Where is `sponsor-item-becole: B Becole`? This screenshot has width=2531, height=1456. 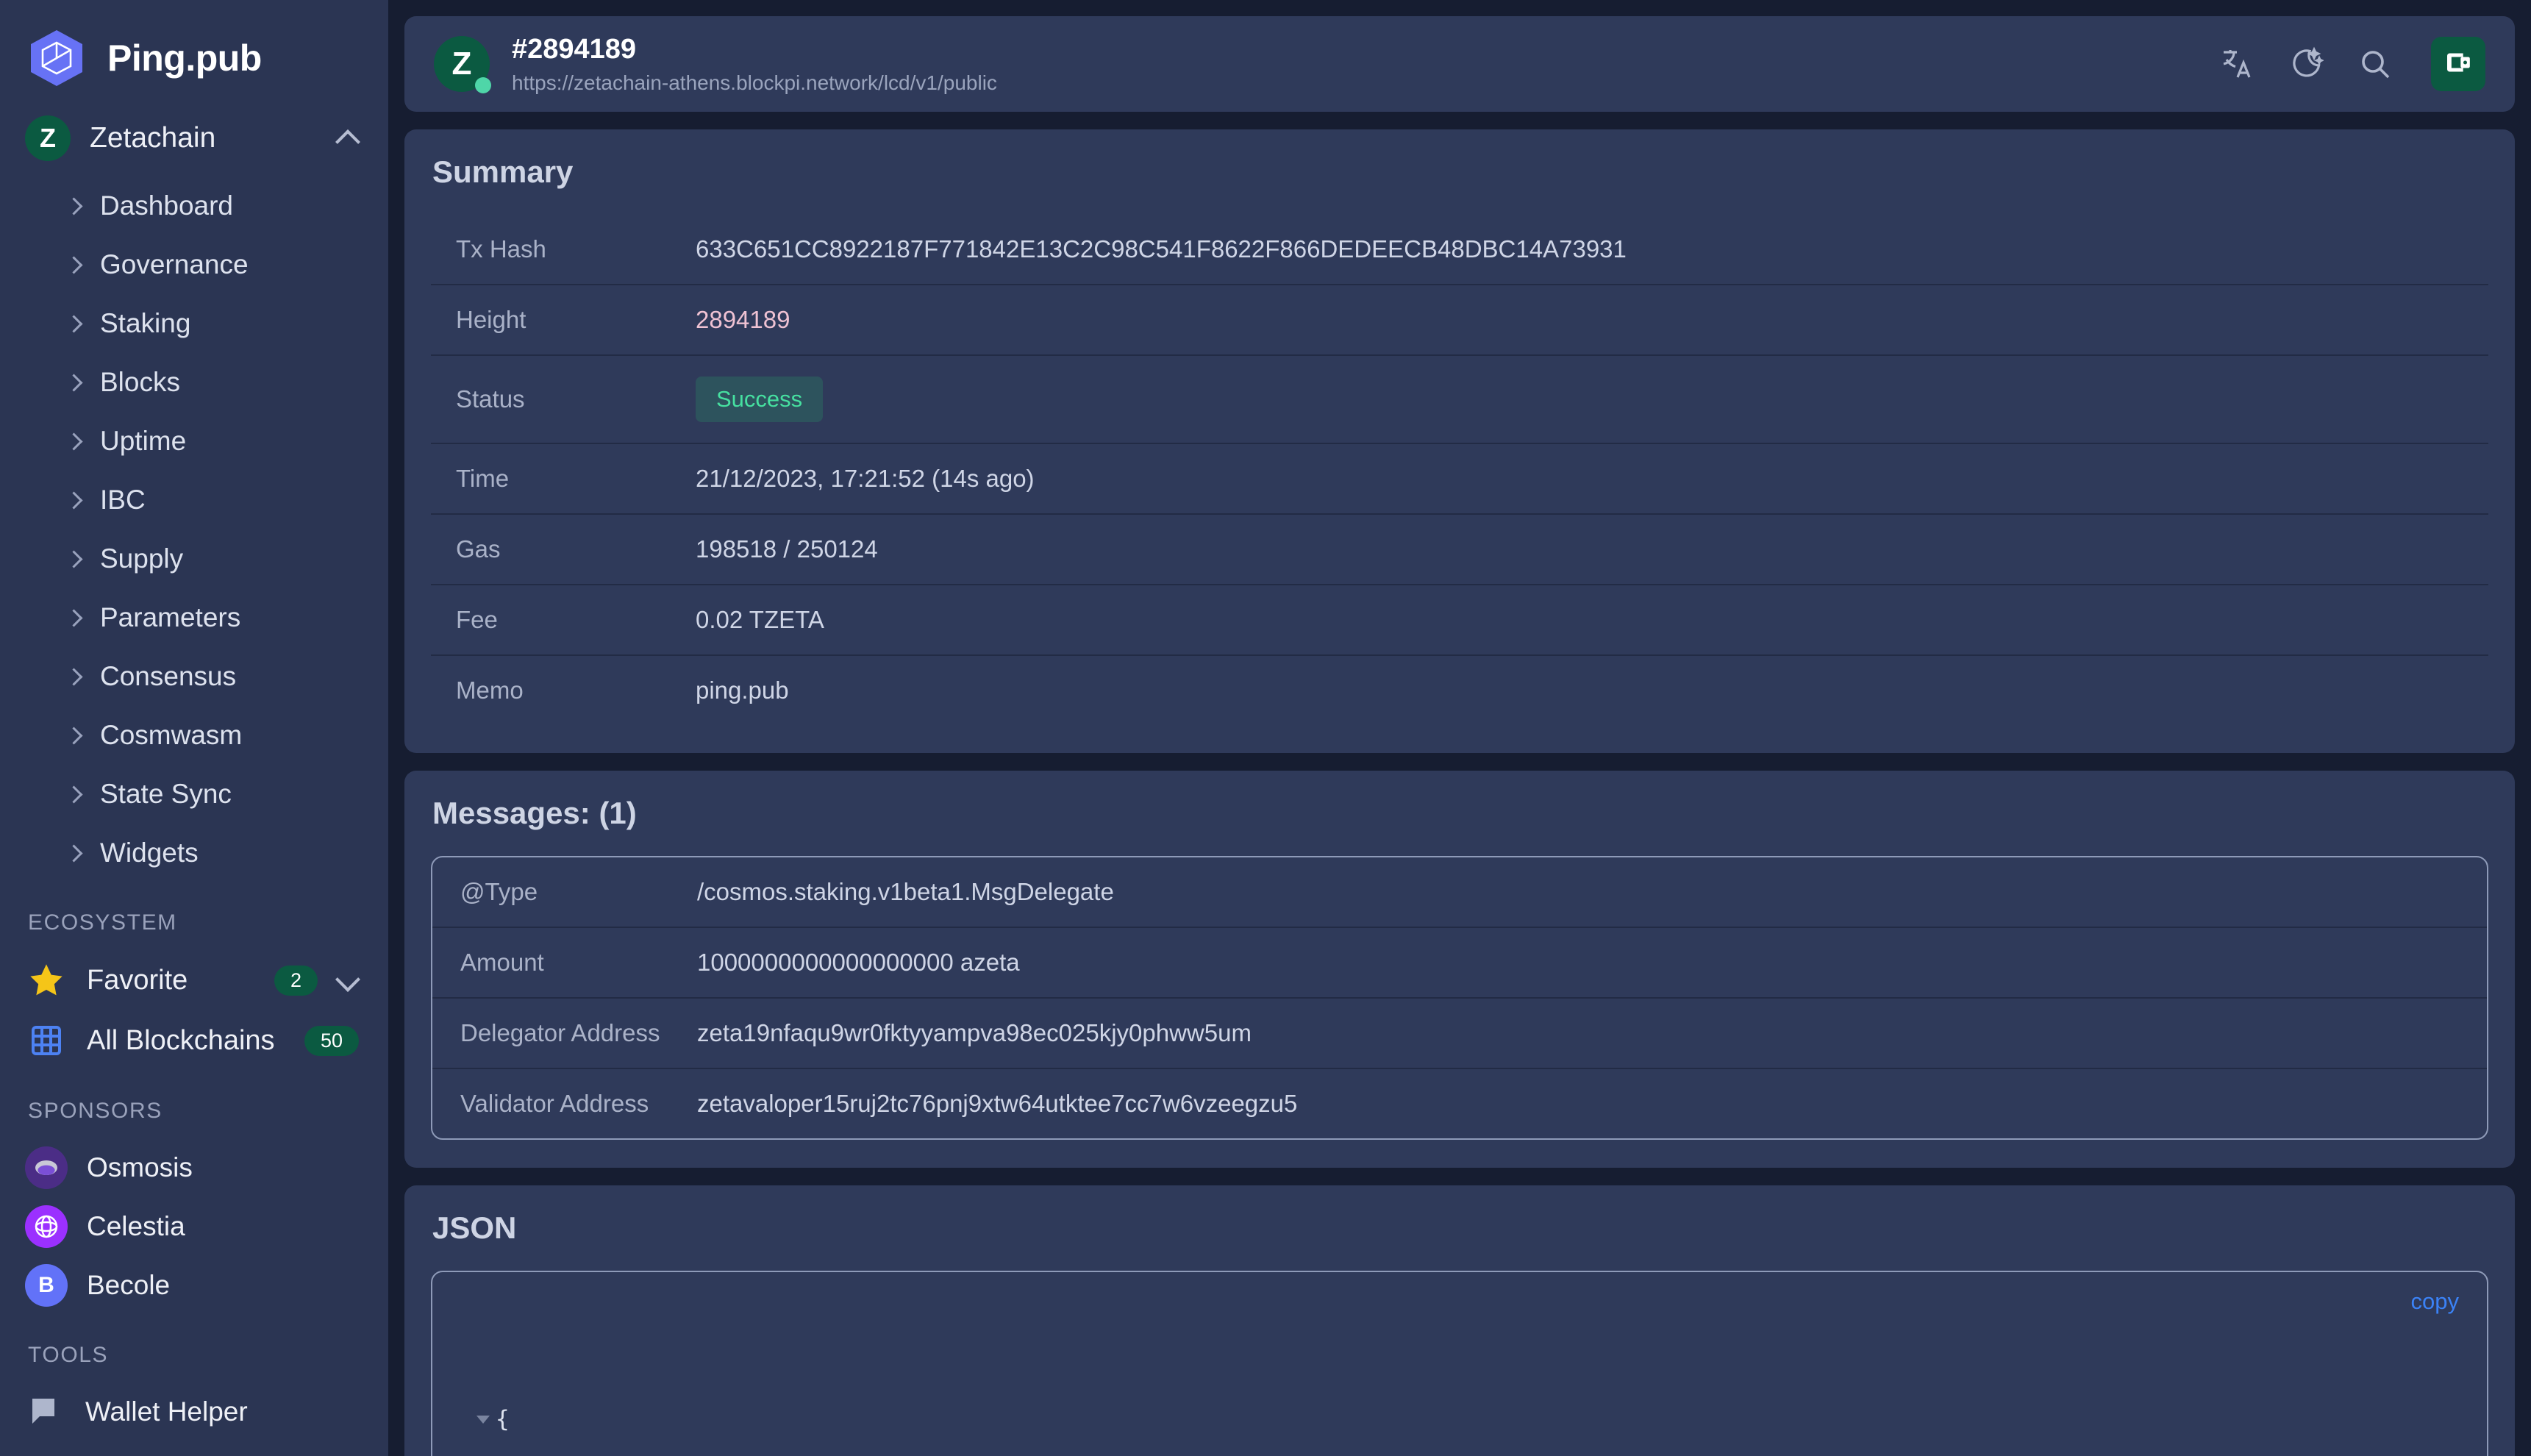
sponsor-item-becole: B Becole is located at coordinates (194, 1285).